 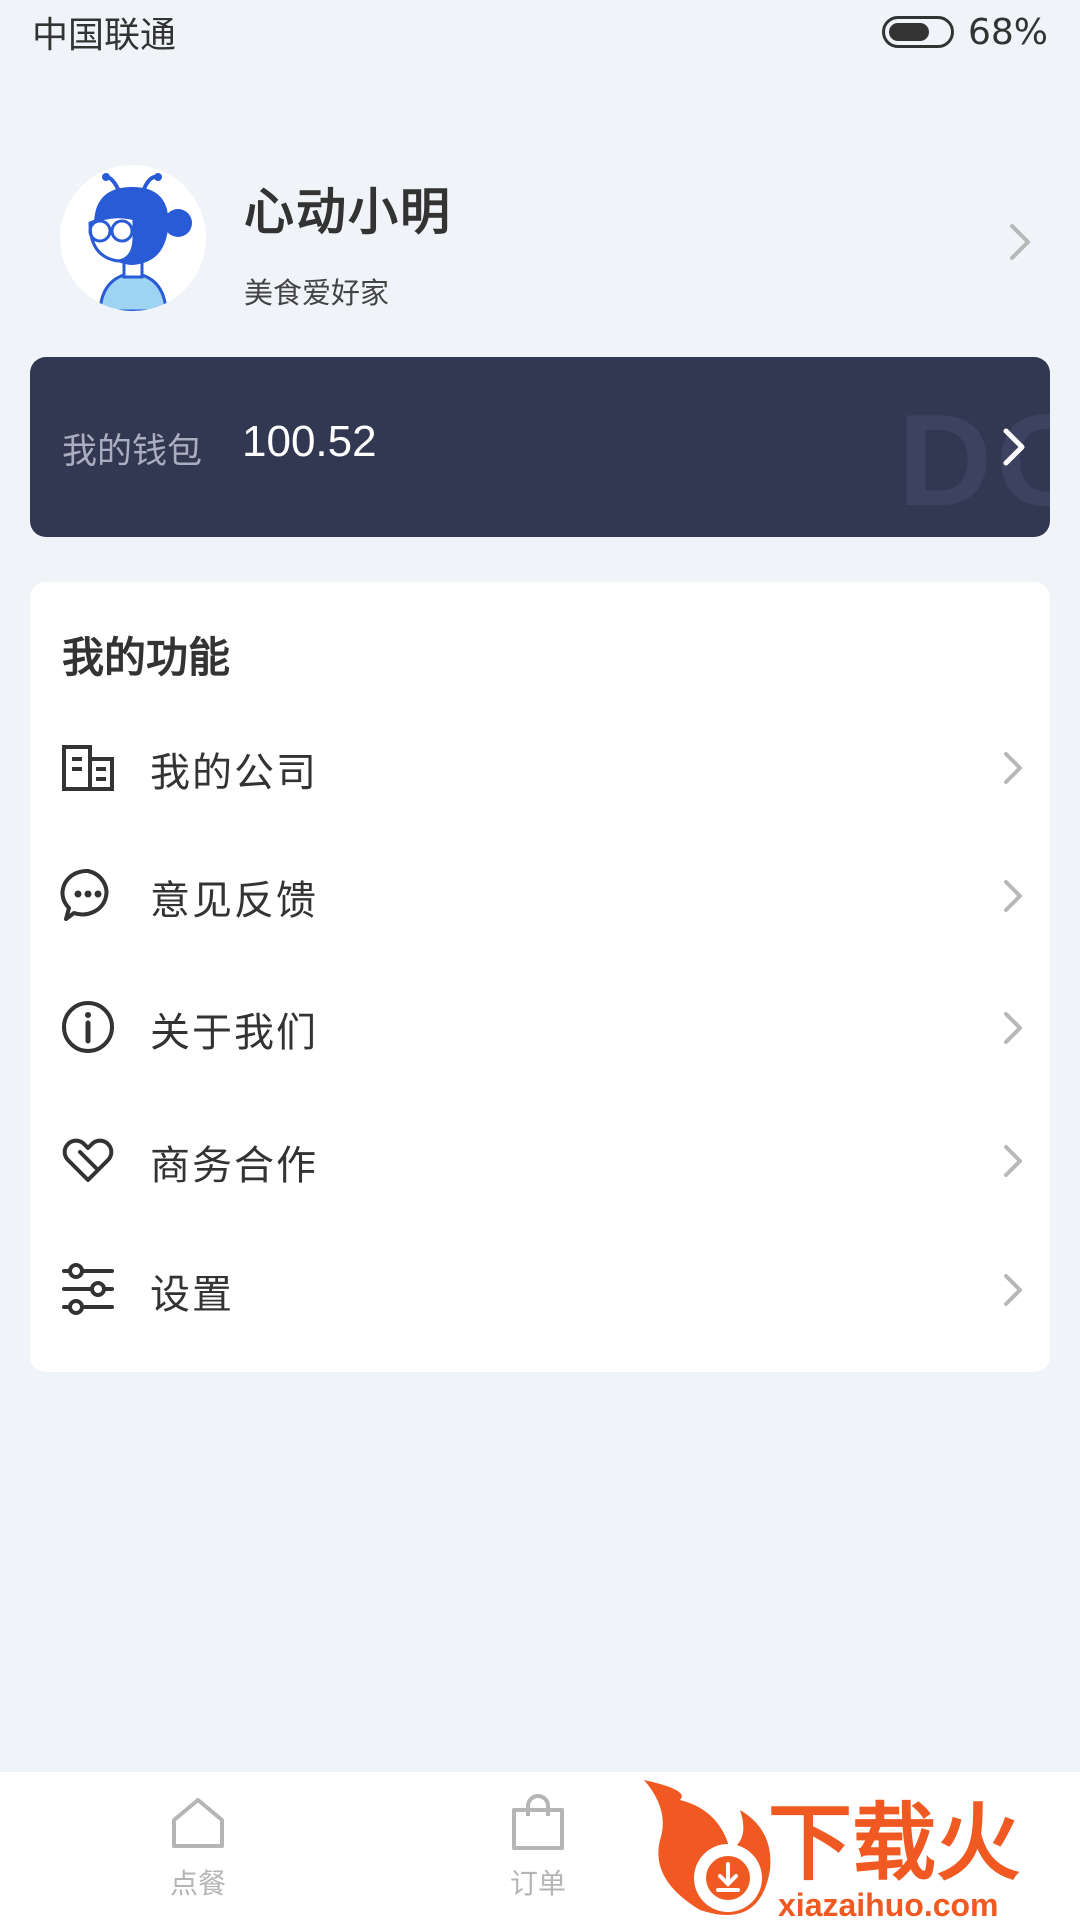 I want to click on feature-item-feedback: 意见反馈, so click(x=540, y=895).